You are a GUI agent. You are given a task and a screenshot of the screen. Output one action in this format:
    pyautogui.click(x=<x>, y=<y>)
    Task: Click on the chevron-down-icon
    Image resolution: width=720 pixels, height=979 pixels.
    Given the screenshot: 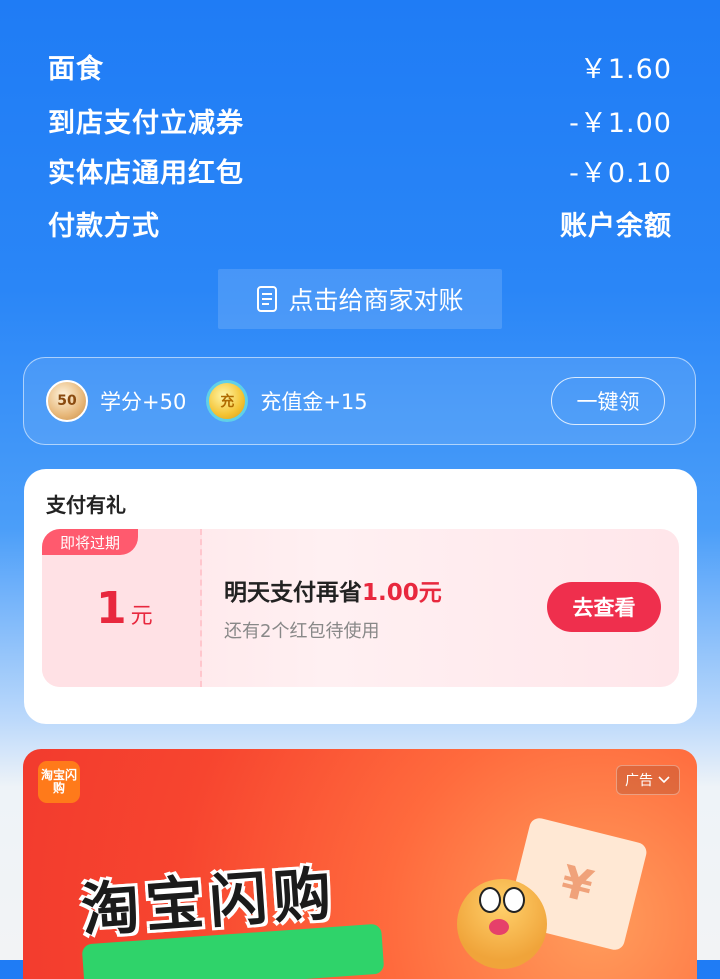 What is the action you would take?
    pyautogui.click(x=664, y=780)
    